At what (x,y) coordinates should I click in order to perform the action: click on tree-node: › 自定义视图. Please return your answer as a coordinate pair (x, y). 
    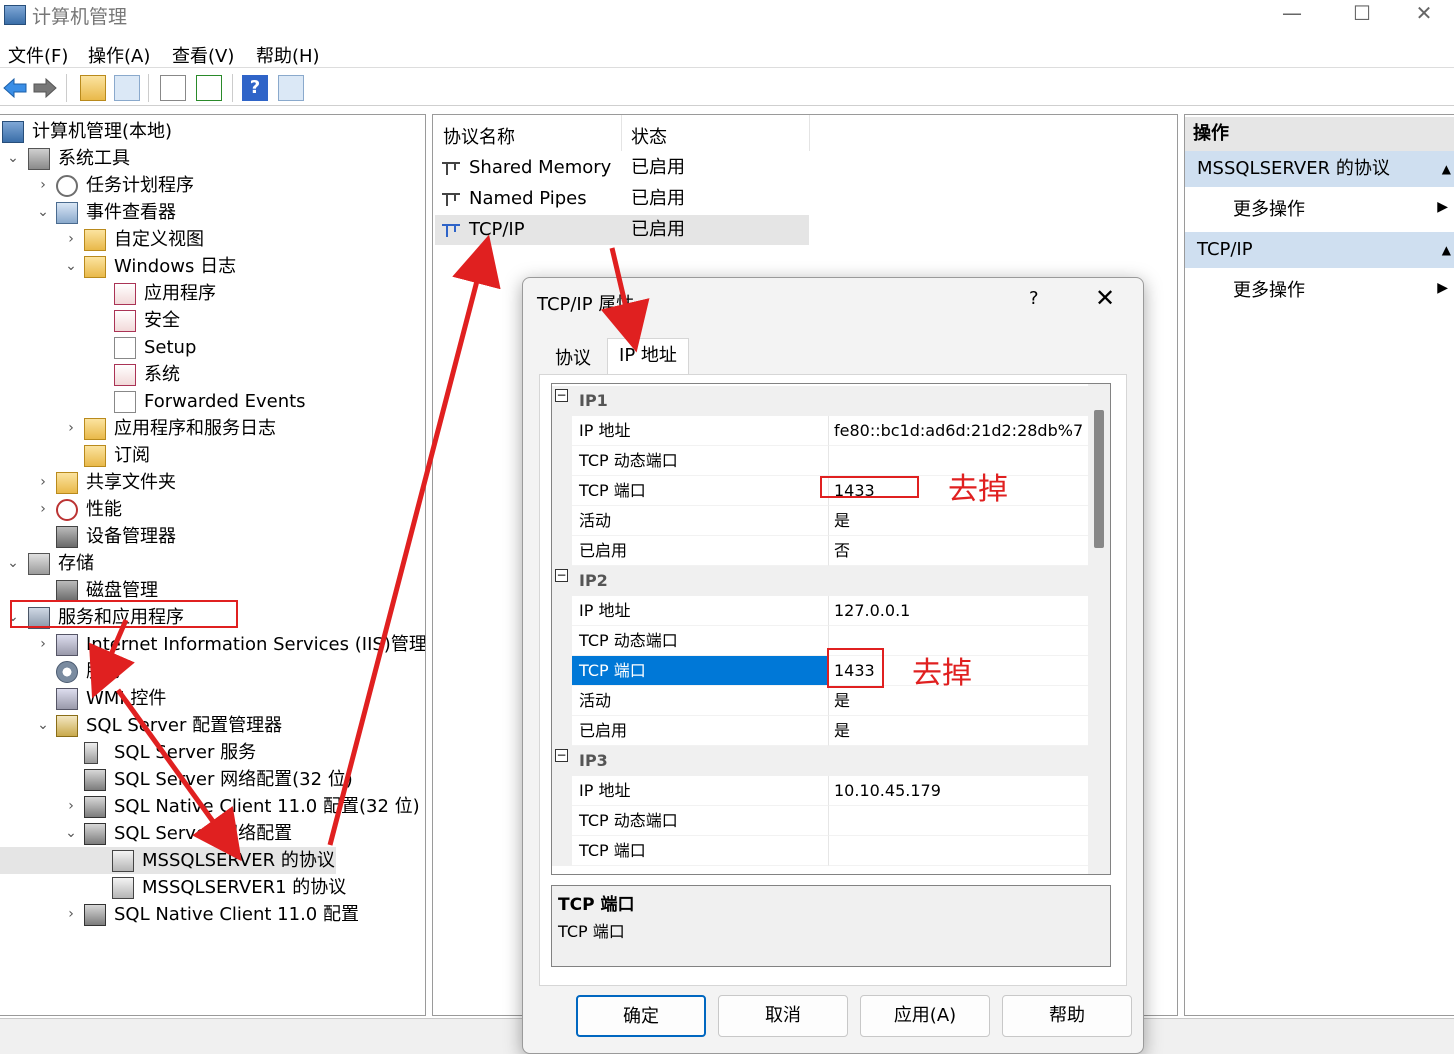
    Looking at the image, I should click on (210, 239).